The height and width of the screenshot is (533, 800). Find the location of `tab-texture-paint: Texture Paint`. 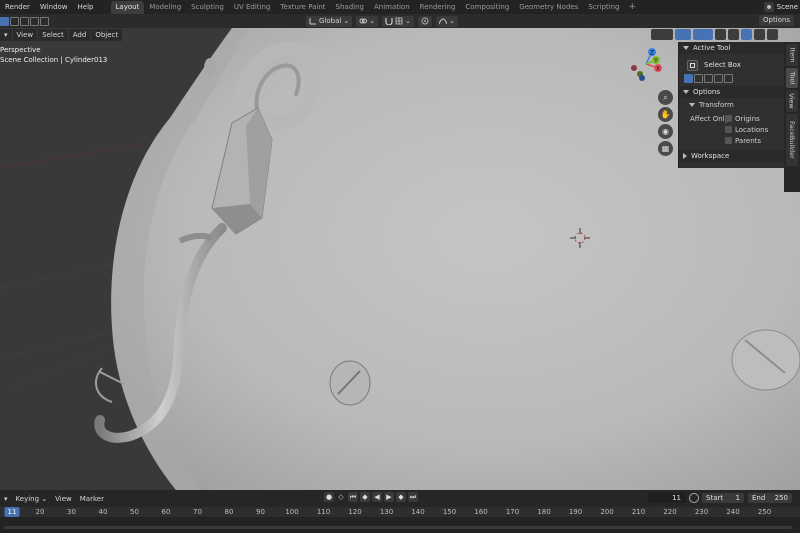

tab-texture-paint: Texture Paint is located at coordinates (302, 7).